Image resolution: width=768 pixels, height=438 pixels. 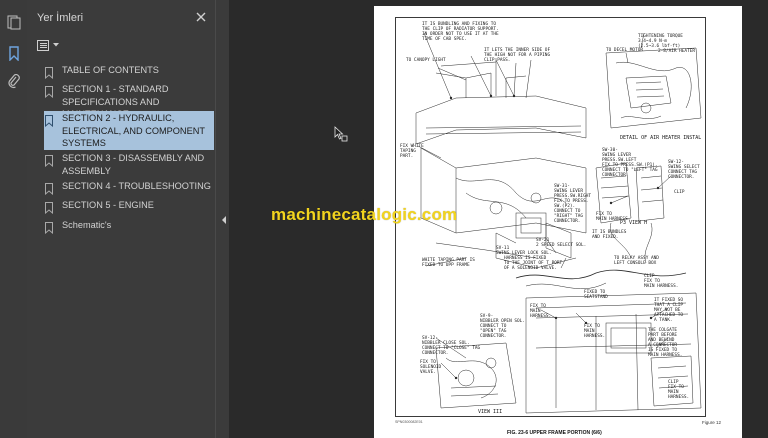 I want to click on bookmark-label: SECTION 3 - DISASSEMBLY AND ASSEMBLY, so click(x=133, y=164).